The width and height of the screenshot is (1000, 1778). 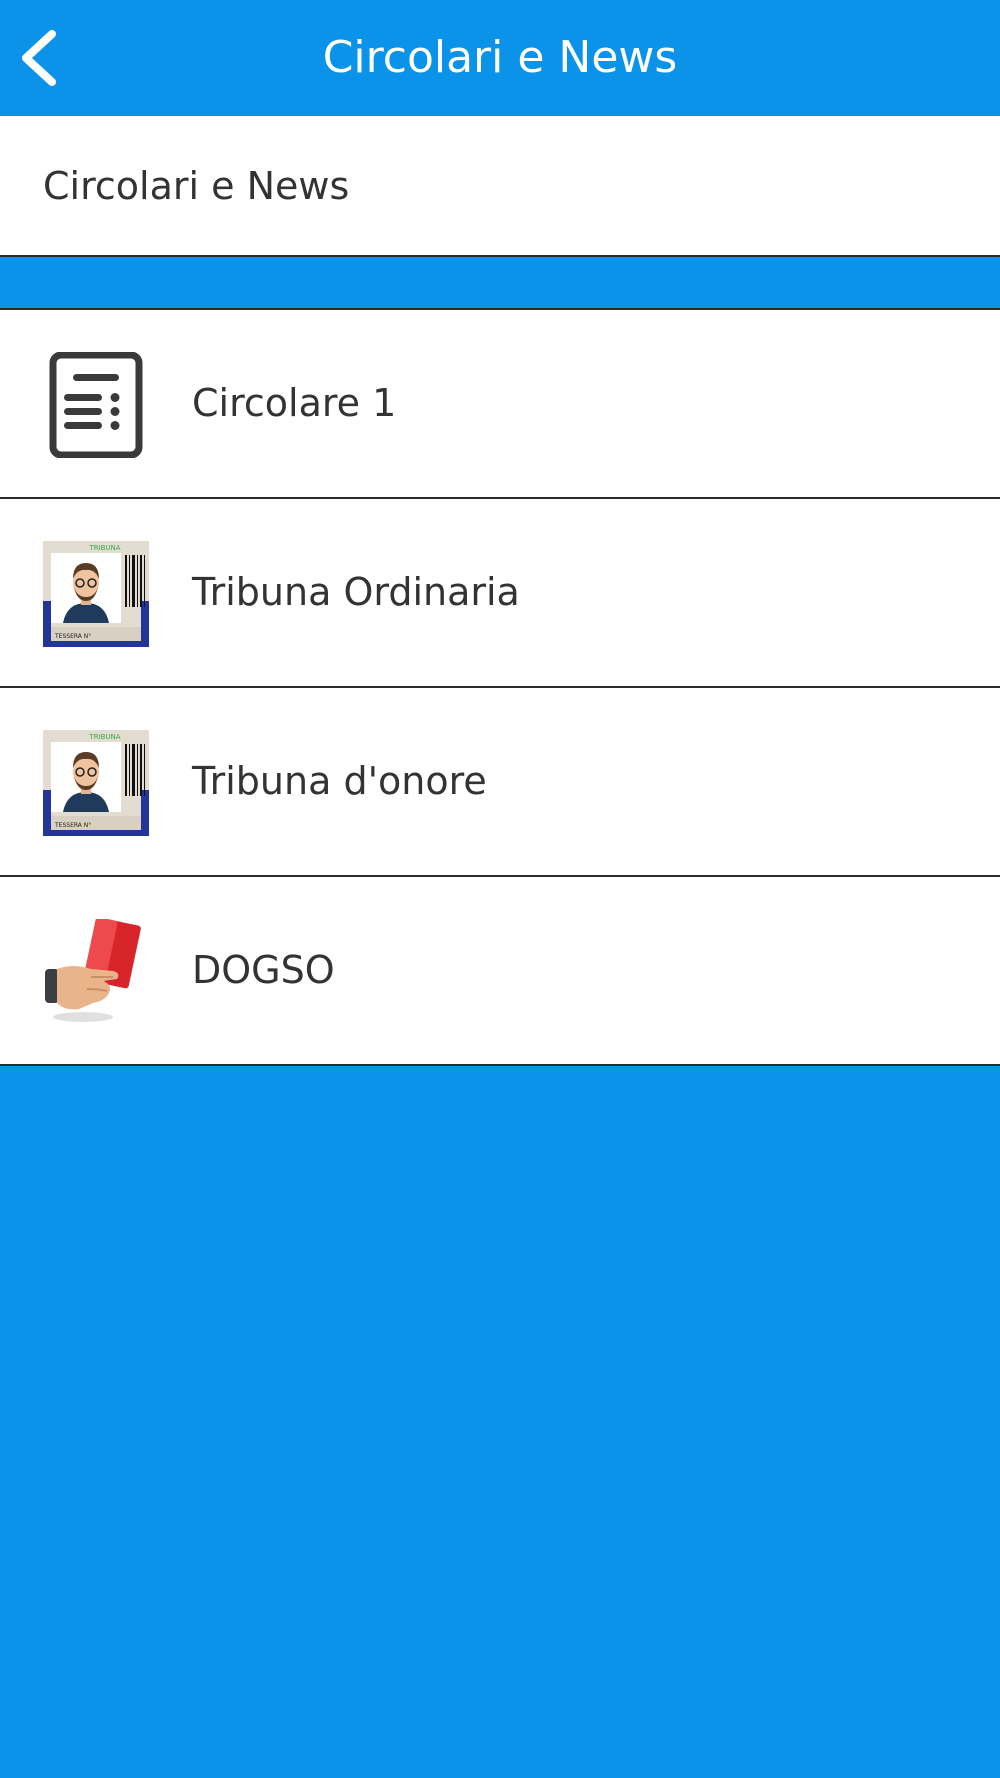 What do you see at coordinates (294, 403) in the screenshot?
I see `list-item-label: Circolare 1` at bounding box center [294, 403].